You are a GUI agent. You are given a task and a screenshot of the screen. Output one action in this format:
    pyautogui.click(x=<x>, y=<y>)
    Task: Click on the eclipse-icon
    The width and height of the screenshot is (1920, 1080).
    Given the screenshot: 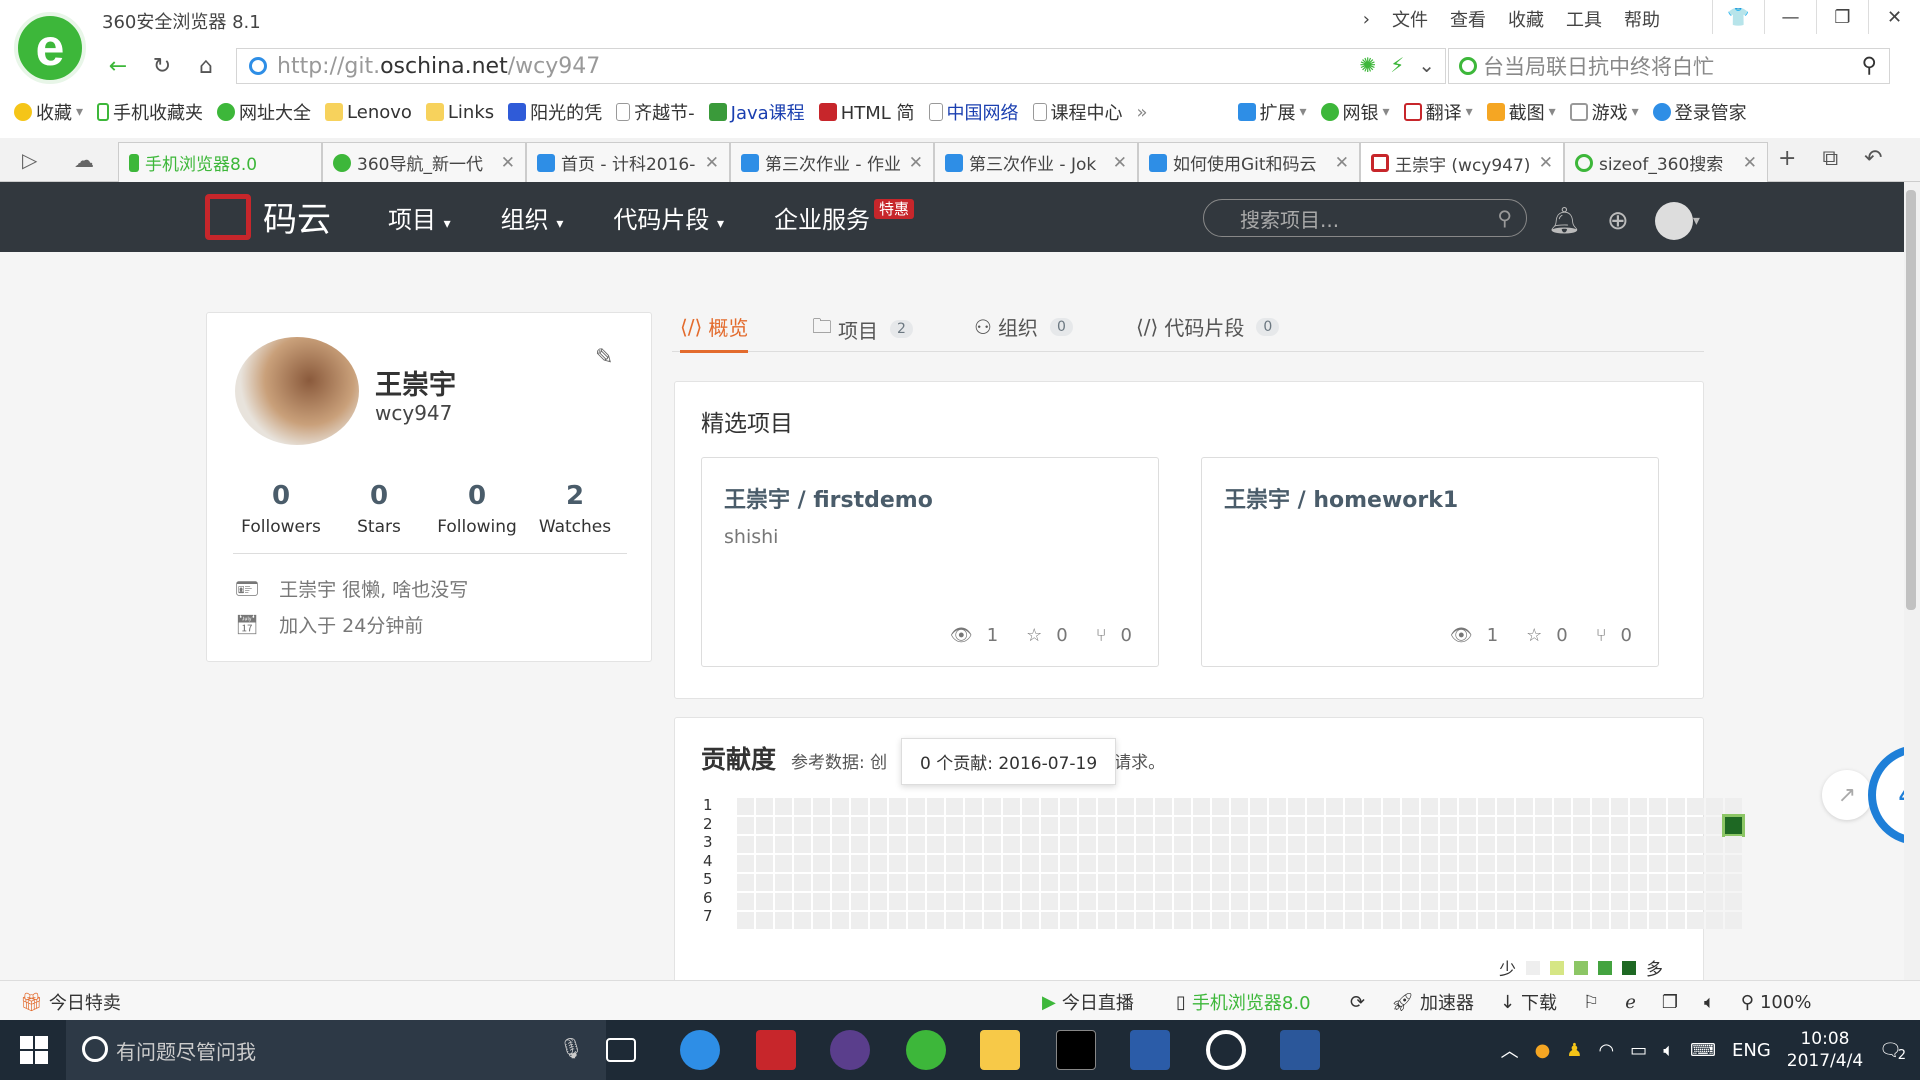 What is the action you would take?
    pyautogui.click(x=850, y=1050)
    